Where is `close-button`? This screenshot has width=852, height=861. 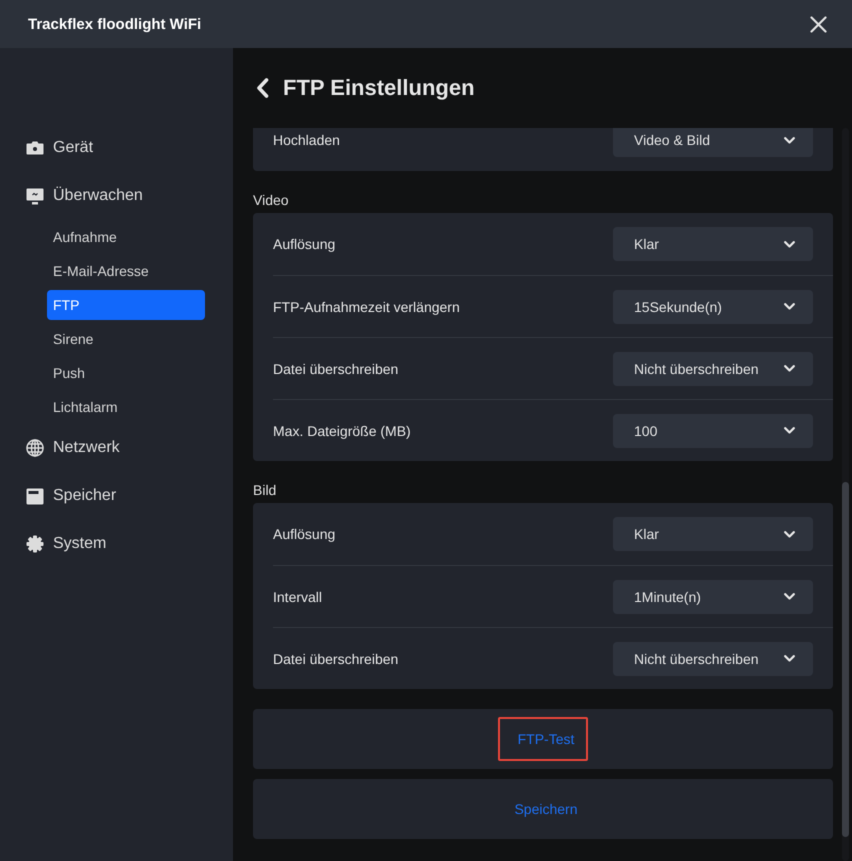 close-button is located at coordinates (818, 24).